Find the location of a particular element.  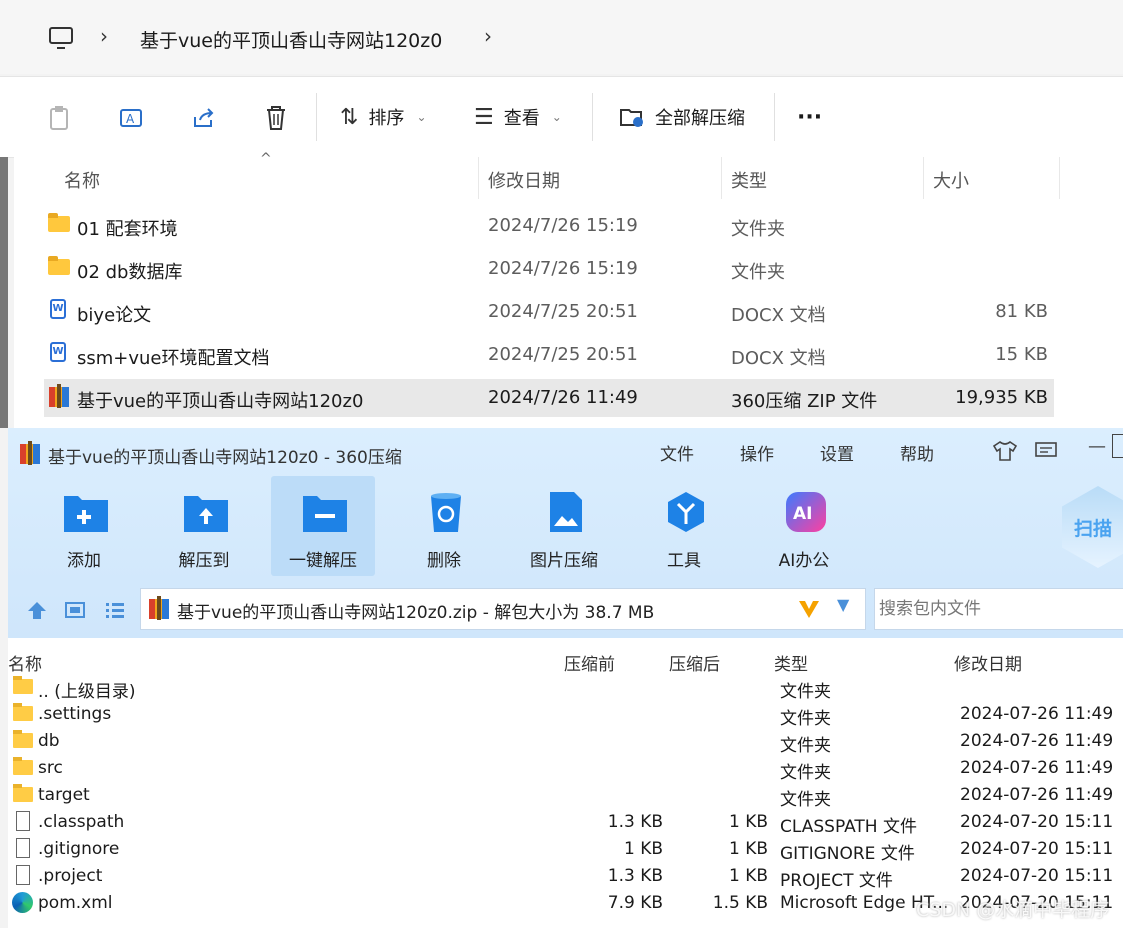

scan-button: 扫描 is located at coordinates (1092, 527).